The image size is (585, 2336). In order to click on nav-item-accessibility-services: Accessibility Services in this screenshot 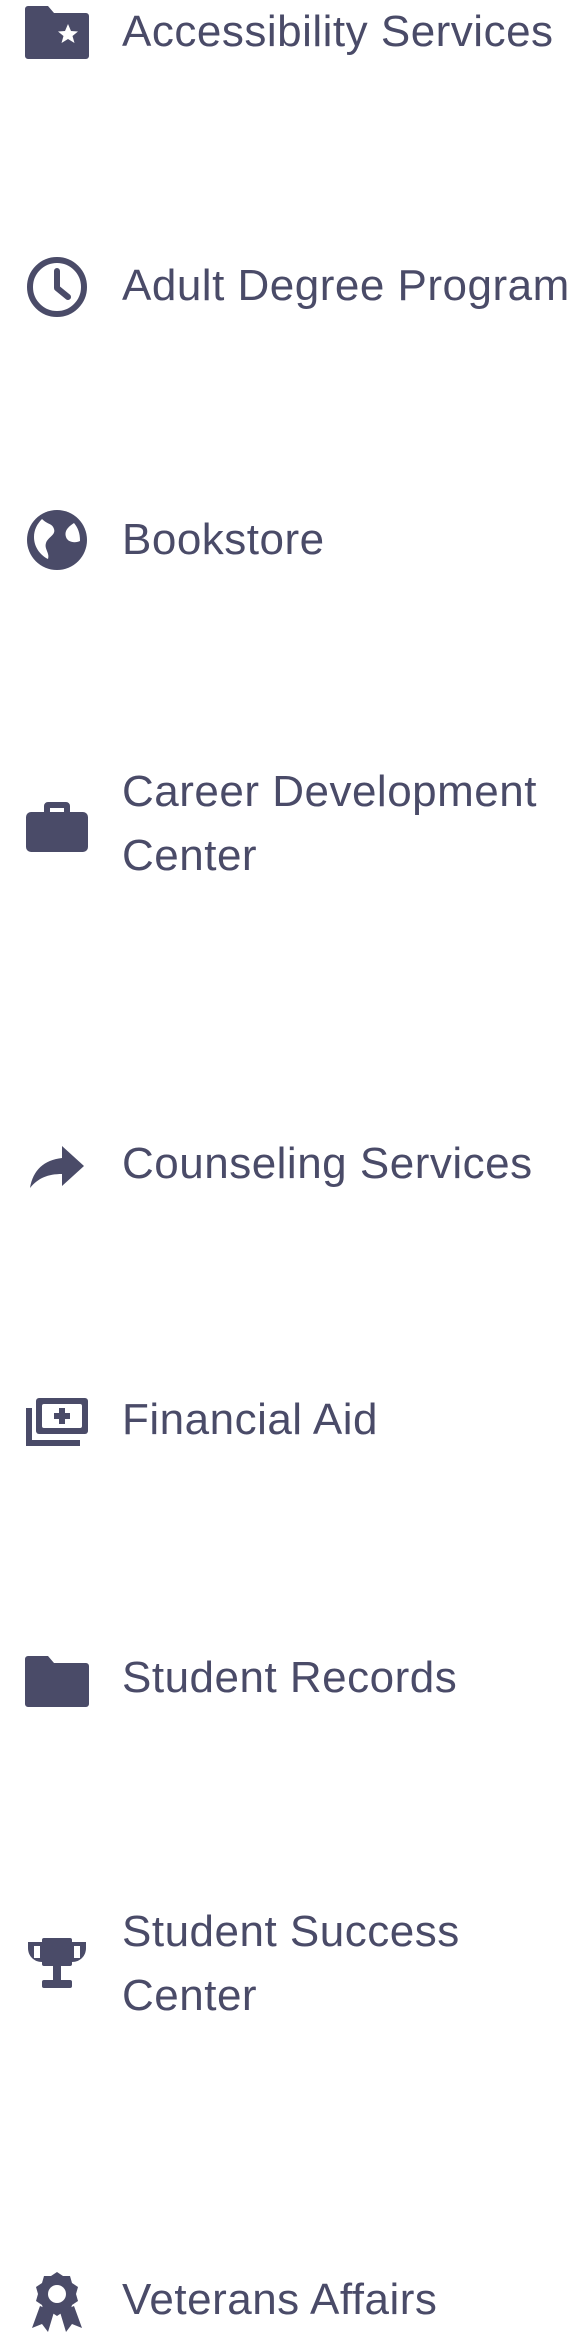, I will do `click(292, 32)`.